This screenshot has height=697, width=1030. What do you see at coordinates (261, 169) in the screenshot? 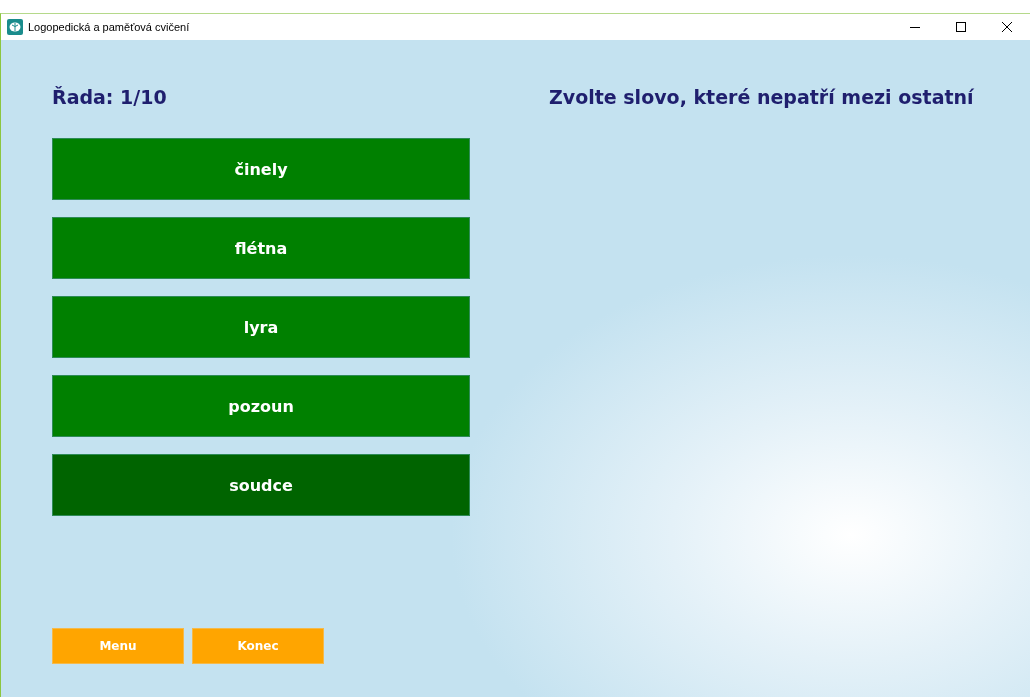
I see `word-button: činely` at bounding box center [261, 169].